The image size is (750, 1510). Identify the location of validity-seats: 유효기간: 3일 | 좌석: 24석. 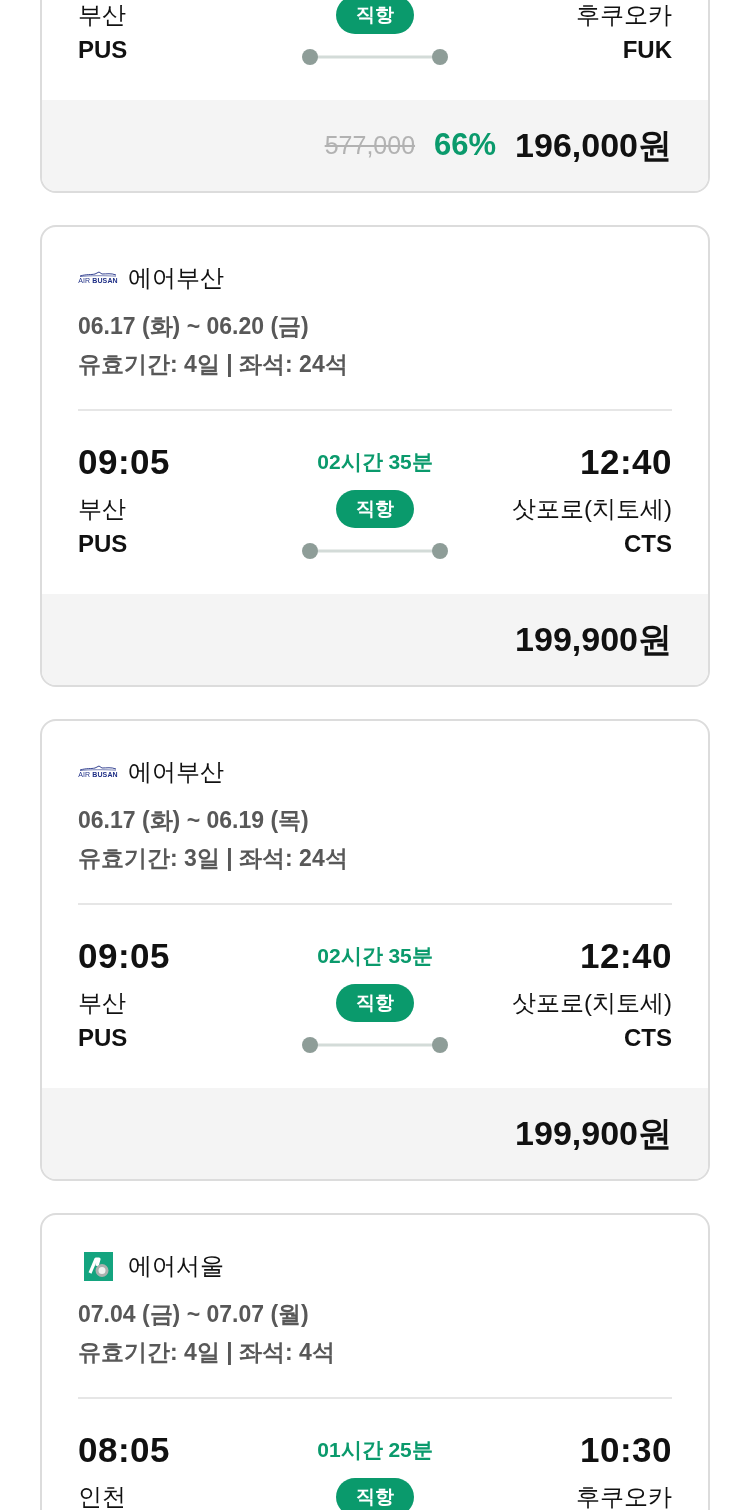
(375, 858).